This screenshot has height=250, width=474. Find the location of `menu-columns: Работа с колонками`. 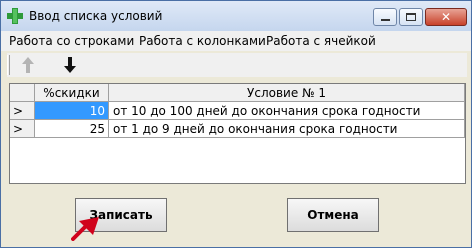

menu-columns: Работа с колонками is located at coordinates (202, 41).